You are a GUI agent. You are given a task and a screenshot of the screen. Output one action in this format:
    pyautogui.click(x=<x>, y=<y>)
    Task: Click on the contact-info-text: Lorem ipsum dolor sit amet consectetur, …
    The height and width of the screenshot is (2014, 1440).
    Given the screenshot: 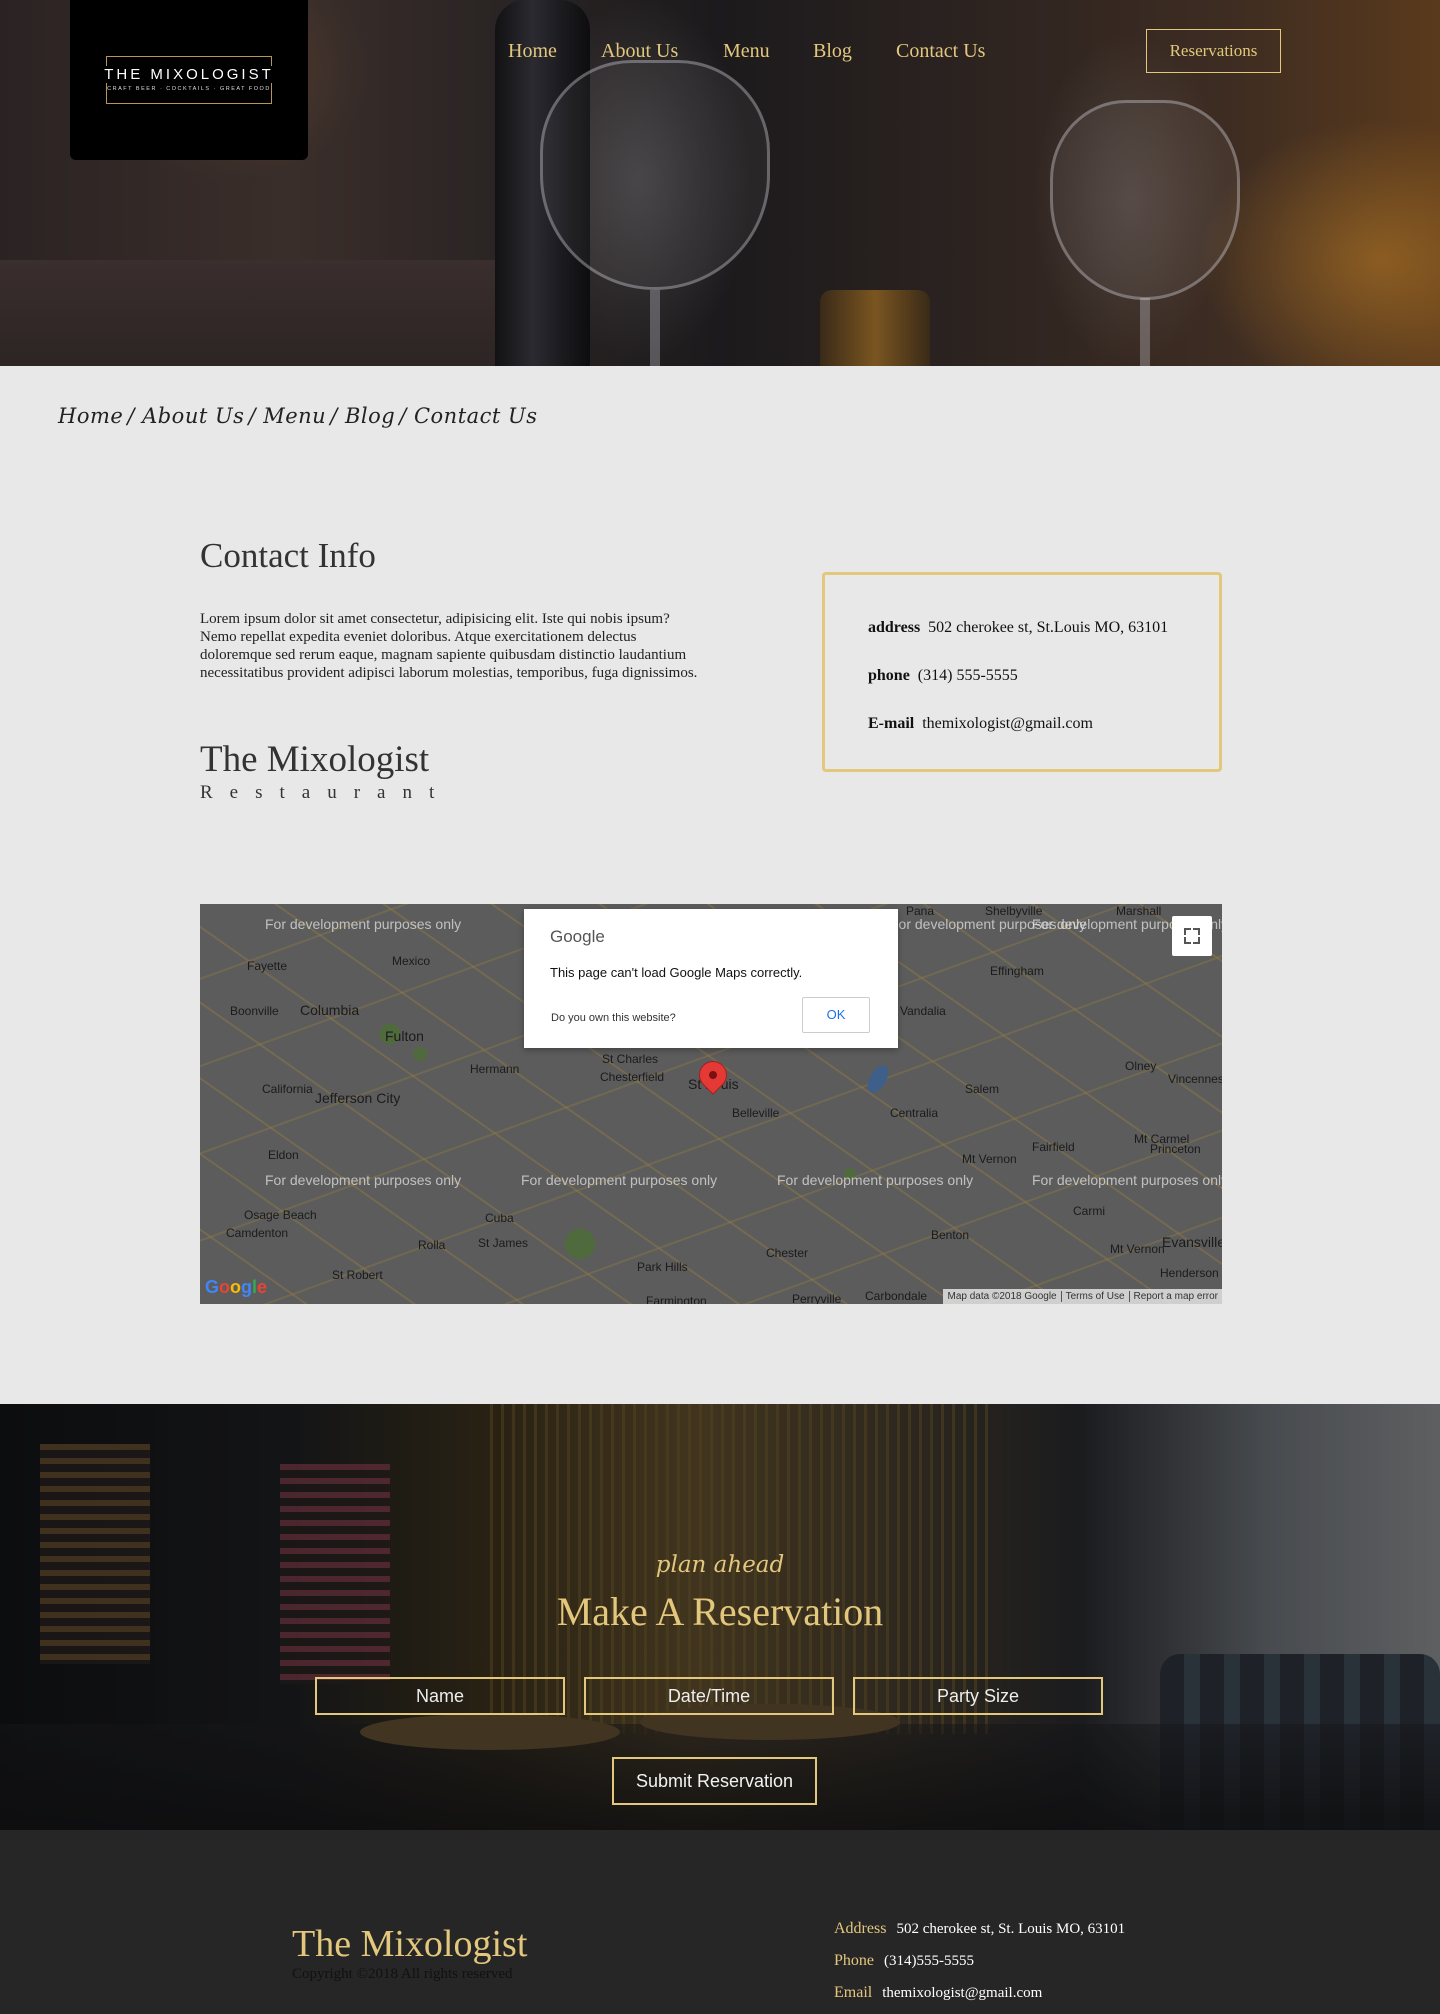 What is the action you would take?
    pyautogui.click(x=449, y=646)
    